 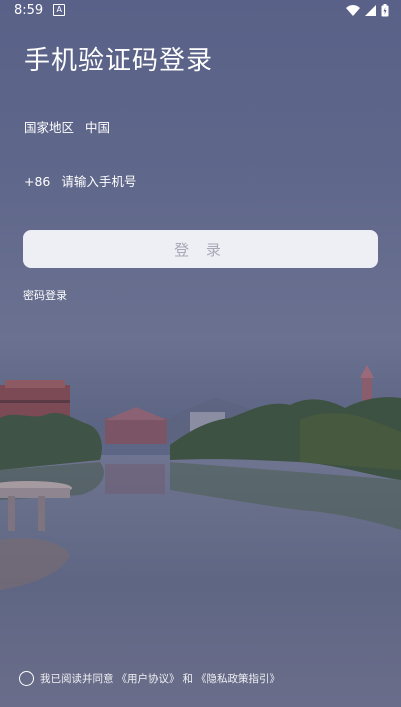 What do you see at coordinates (385, 9) in the screenshot?
I see `battery-icon` at bounding box center [385, 9].